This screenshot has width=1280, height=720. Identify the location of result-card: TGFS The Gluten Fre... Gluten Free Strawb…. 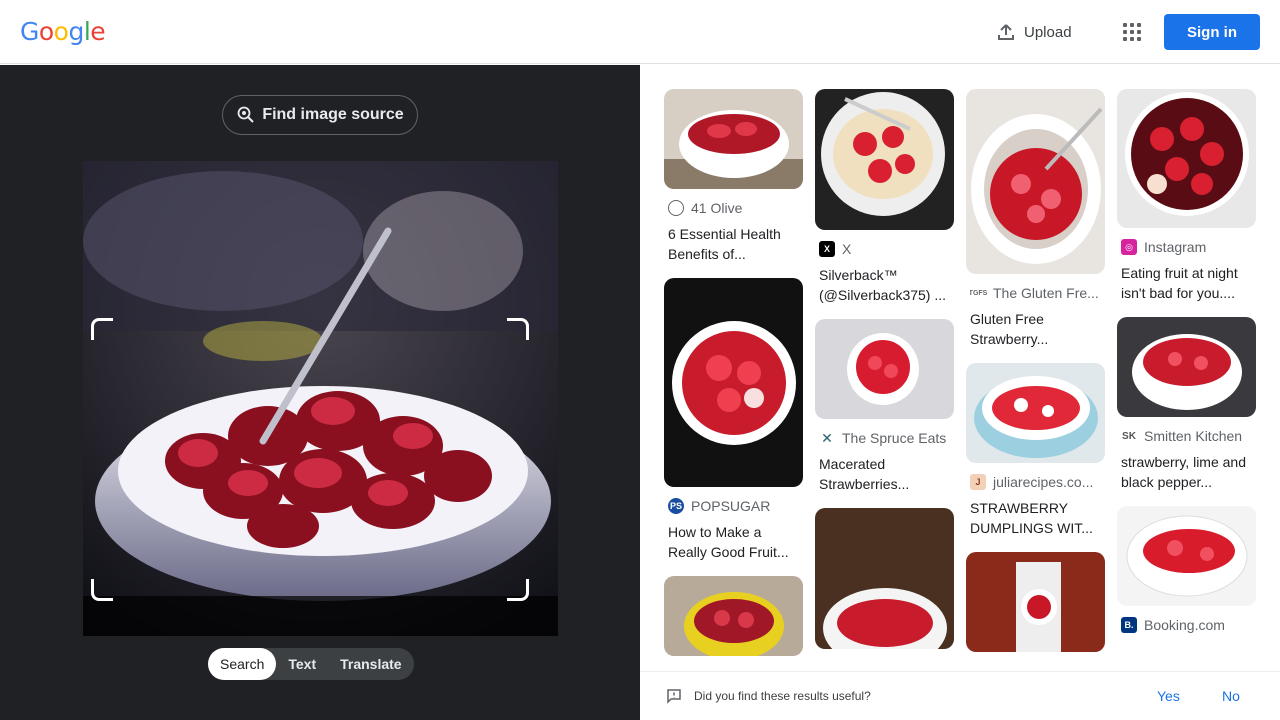
(1035, 219).